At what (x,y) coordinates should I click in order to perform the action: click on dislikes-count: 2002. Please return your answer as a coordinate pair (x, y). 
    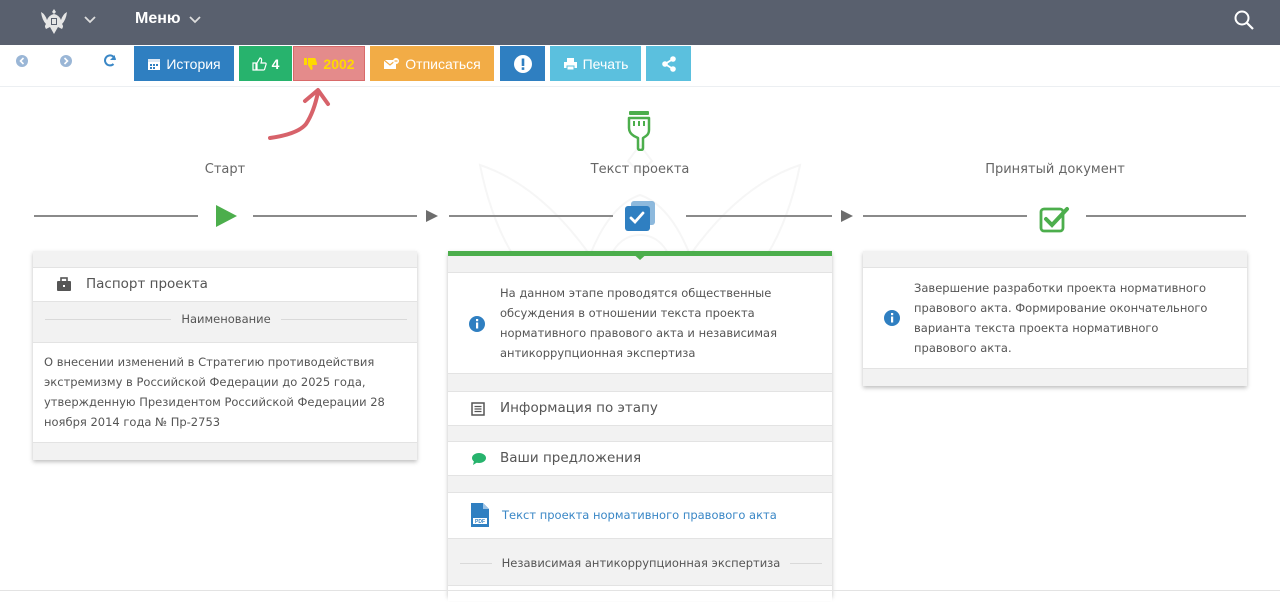
    Looking at the image, I should click on (339, 63).